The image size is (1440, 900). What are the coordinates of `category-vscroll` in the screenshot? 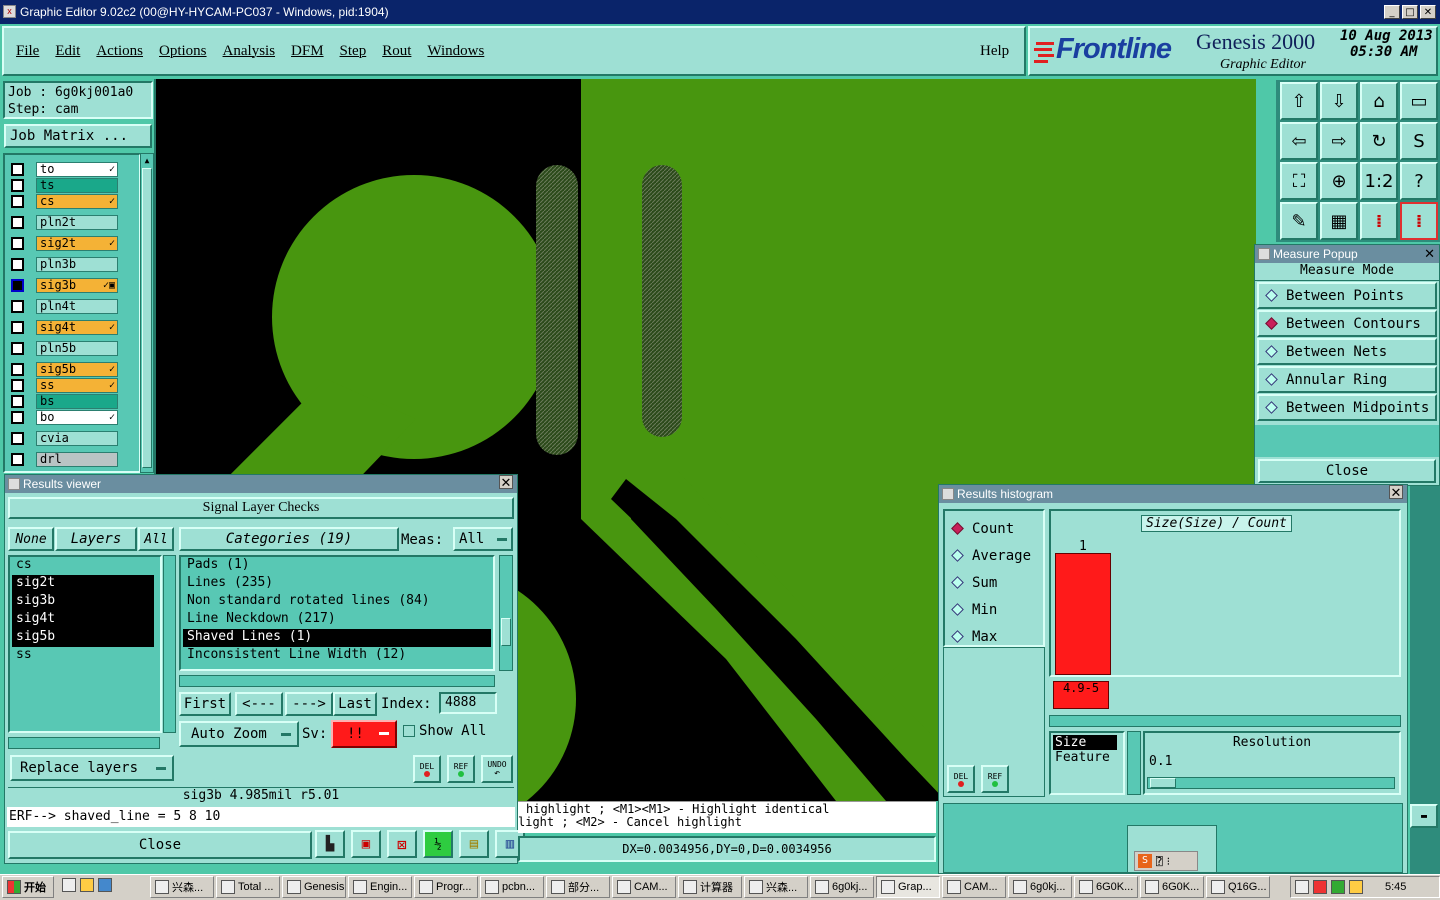 It's located at (506, 613).